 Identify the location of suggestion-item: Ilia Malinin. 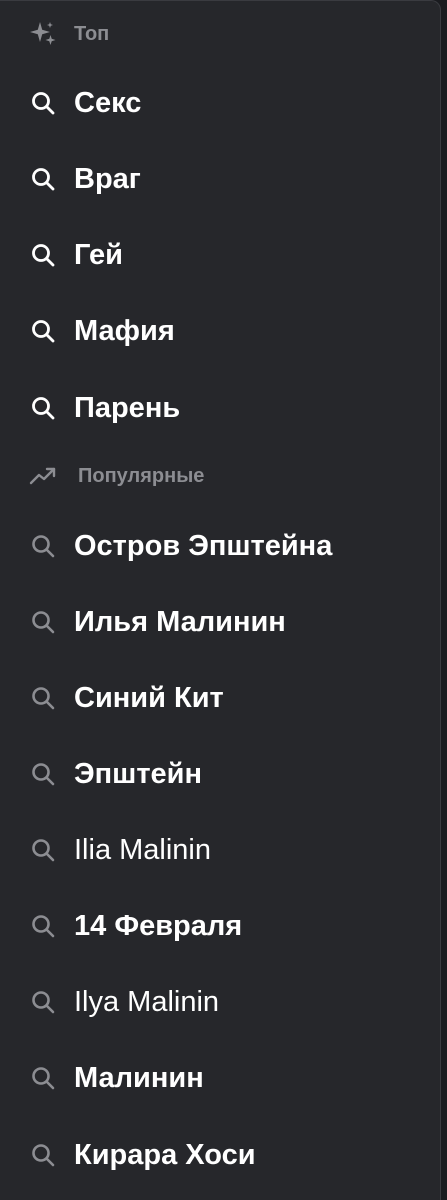
(215, 850).